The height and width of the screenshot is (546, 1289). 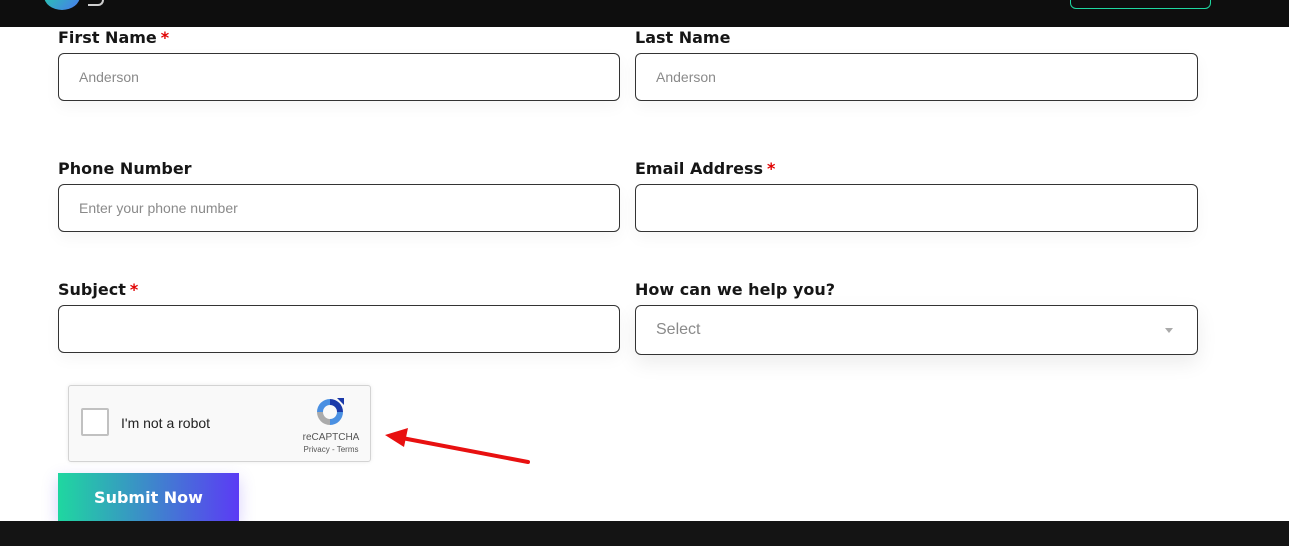 What do you see at coordinates (1169, 330) in the screenshot?
I see `chevron-down-icon` at bounding box center [1169, 330].